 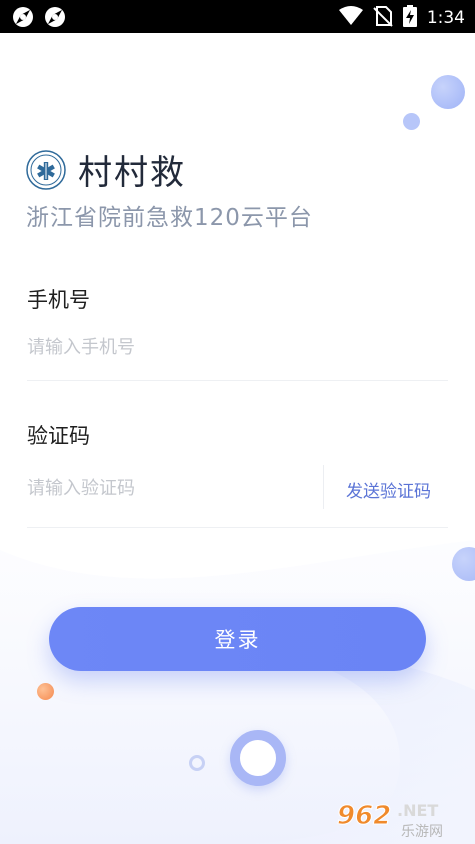 I want to click on site-watermark: 962 .NET 乐游网, so click(x=402, y=818).